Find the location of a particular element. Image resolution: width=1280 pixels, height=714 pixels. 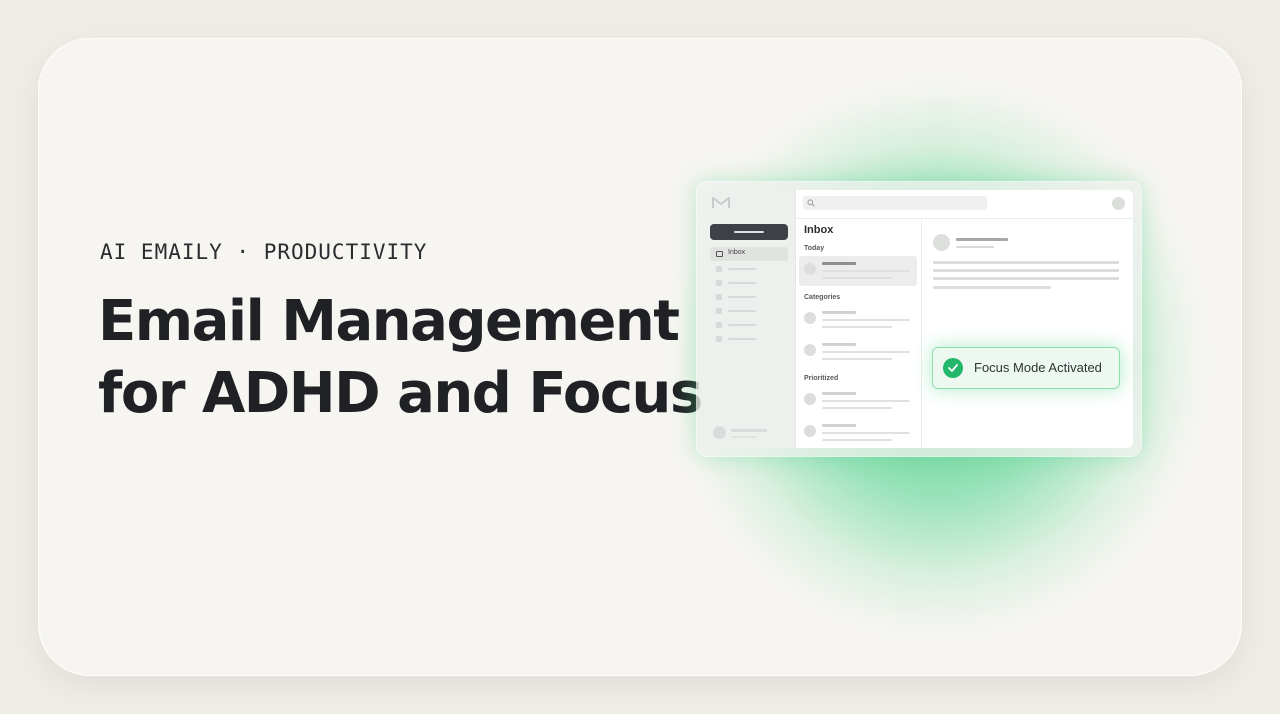

app-mockup-content: Inbox Inbox Today Categories Prioritized is located at coordinates (919, 319).